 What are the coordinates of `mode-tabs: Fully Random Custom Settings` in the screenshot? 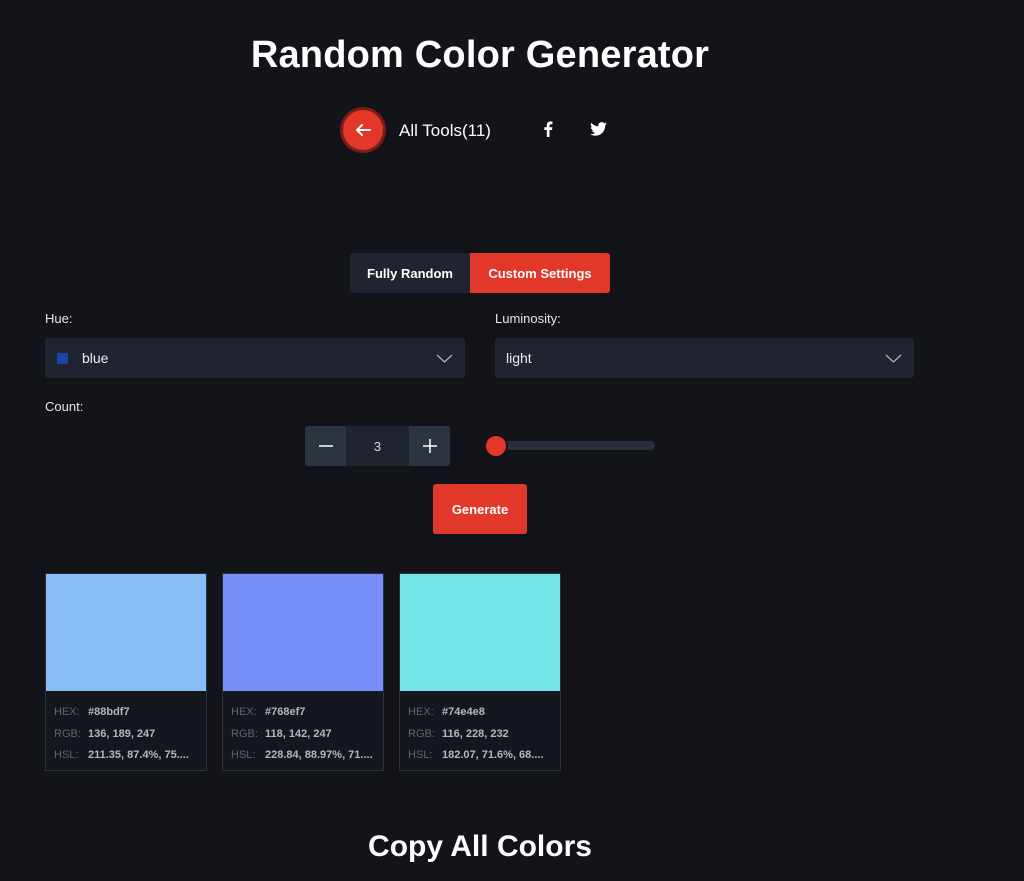 It's located at (480, 273).